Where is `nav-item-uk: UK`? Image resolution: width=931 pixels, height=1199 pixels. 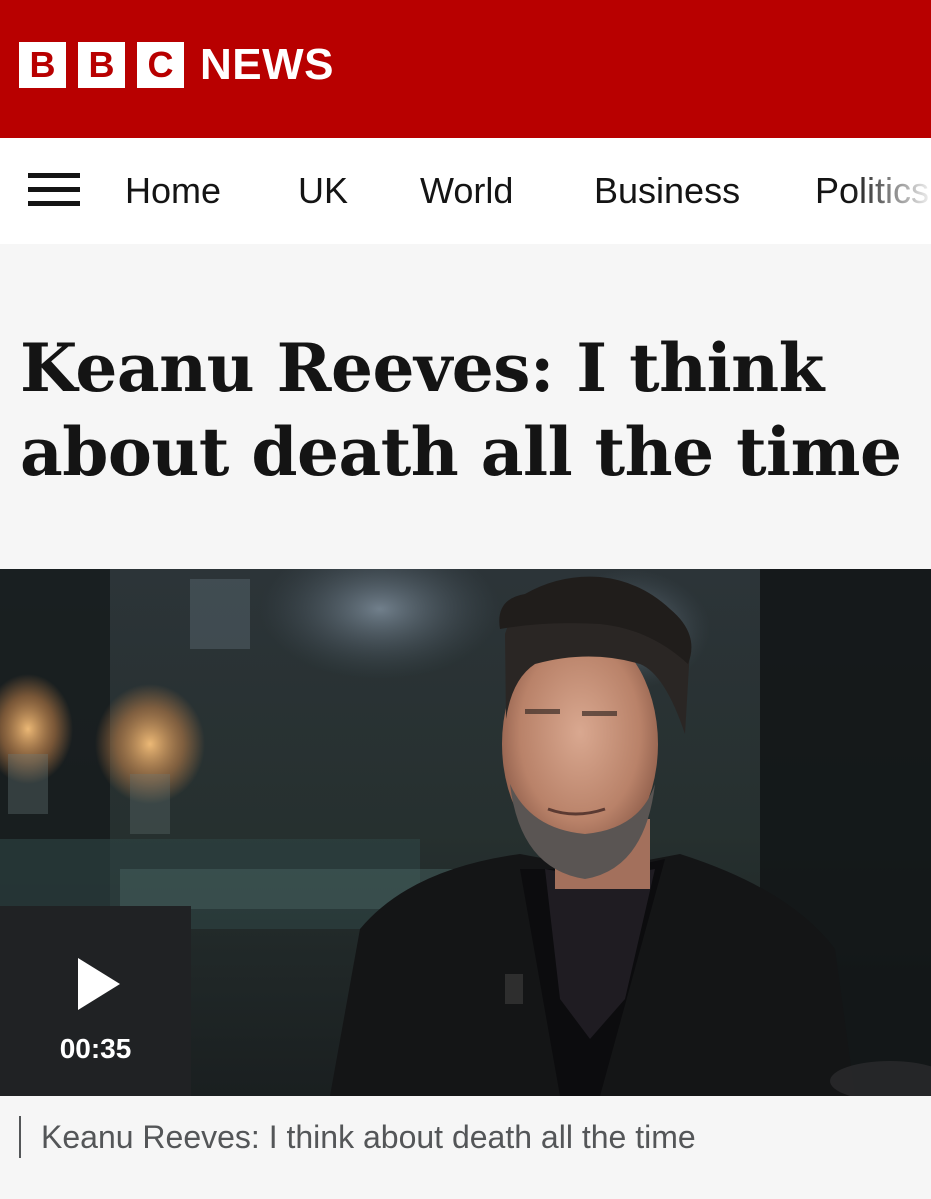 nav-item-uk: UK is located at coordinates (323, 191).